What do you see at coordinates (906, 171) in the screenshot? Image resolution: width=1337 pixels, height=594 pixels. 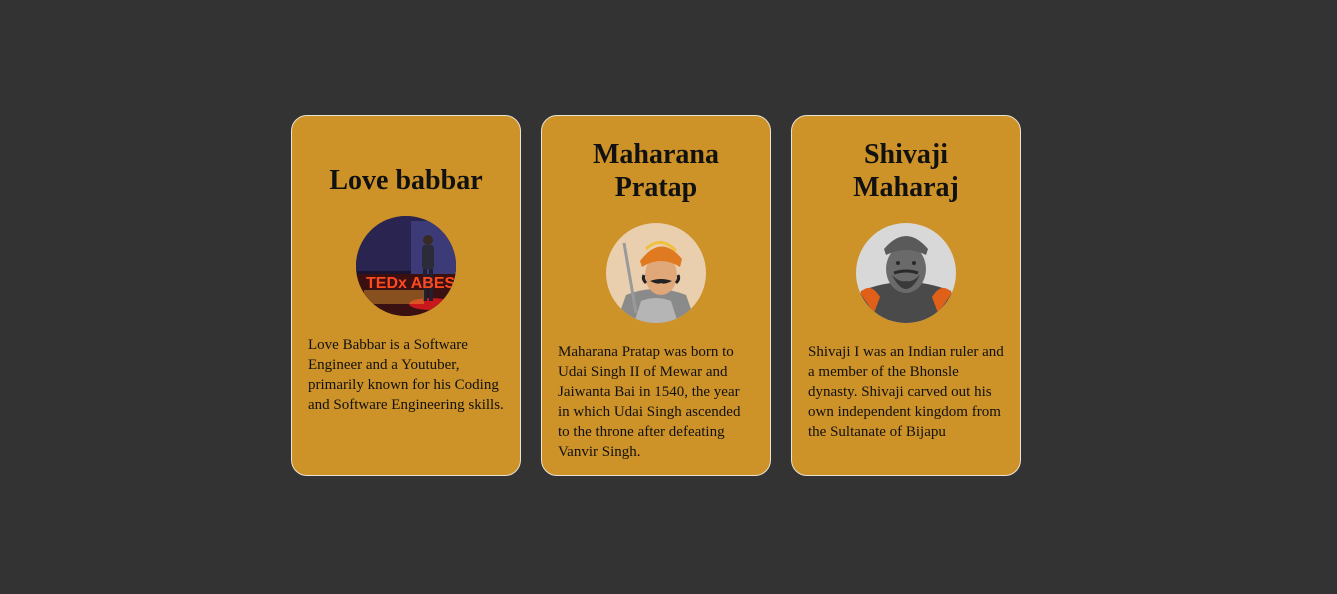 I see `card-title: Shivaji Maharaj` at bounding box center [906, 171].